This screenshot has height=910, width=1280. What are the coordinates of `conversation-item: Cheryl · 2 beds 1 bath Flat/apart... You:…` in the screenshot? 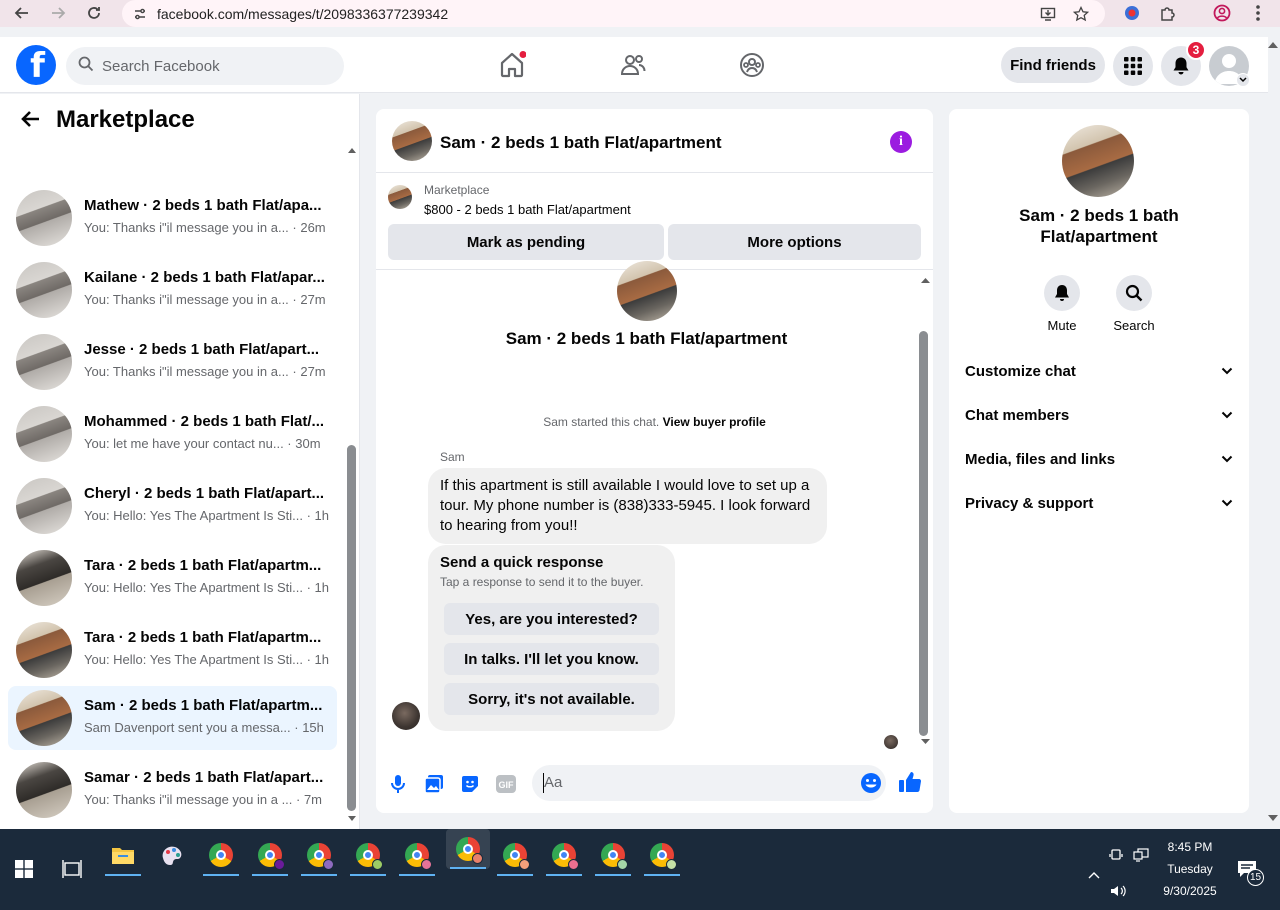 It's located at (172, 506).